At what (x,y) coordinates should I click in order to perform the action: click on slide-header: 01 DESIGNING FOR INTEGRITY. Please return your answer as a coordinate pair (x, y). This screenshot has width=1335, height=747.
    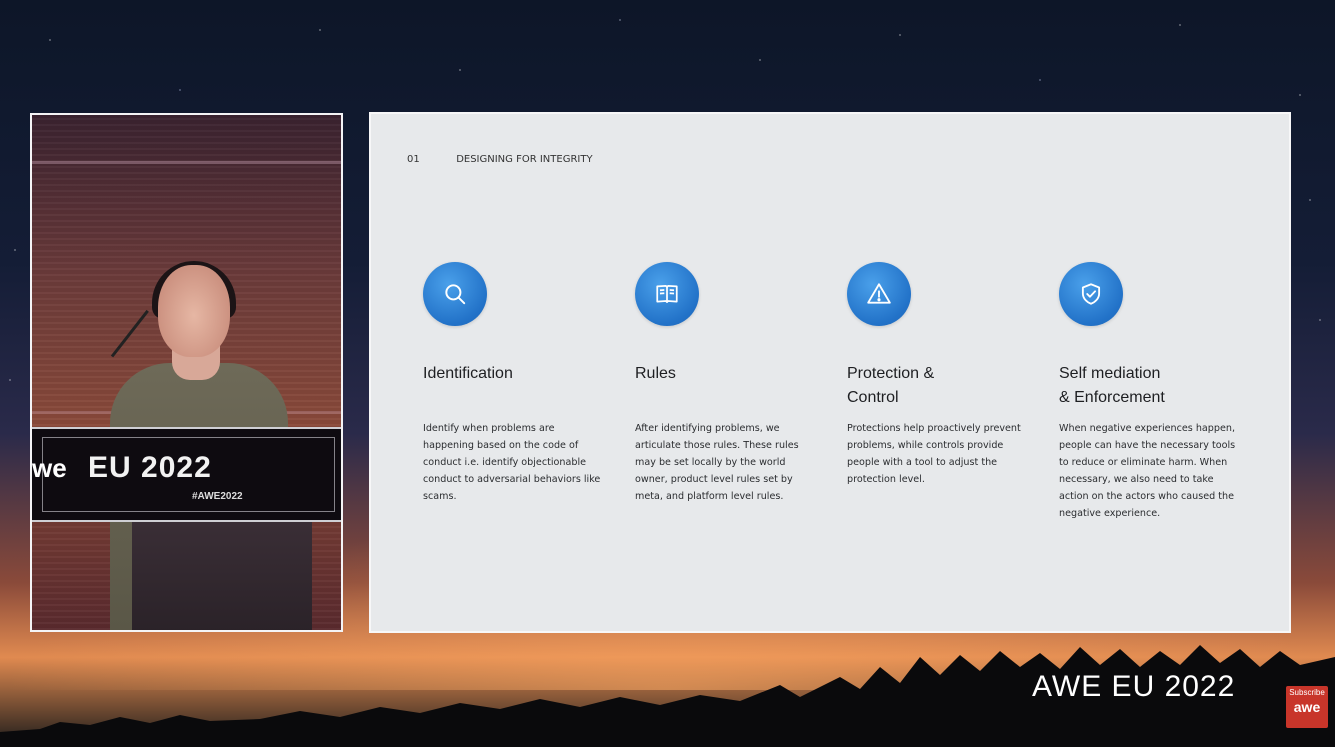
    Looking at the image, I should click on (500, 159).